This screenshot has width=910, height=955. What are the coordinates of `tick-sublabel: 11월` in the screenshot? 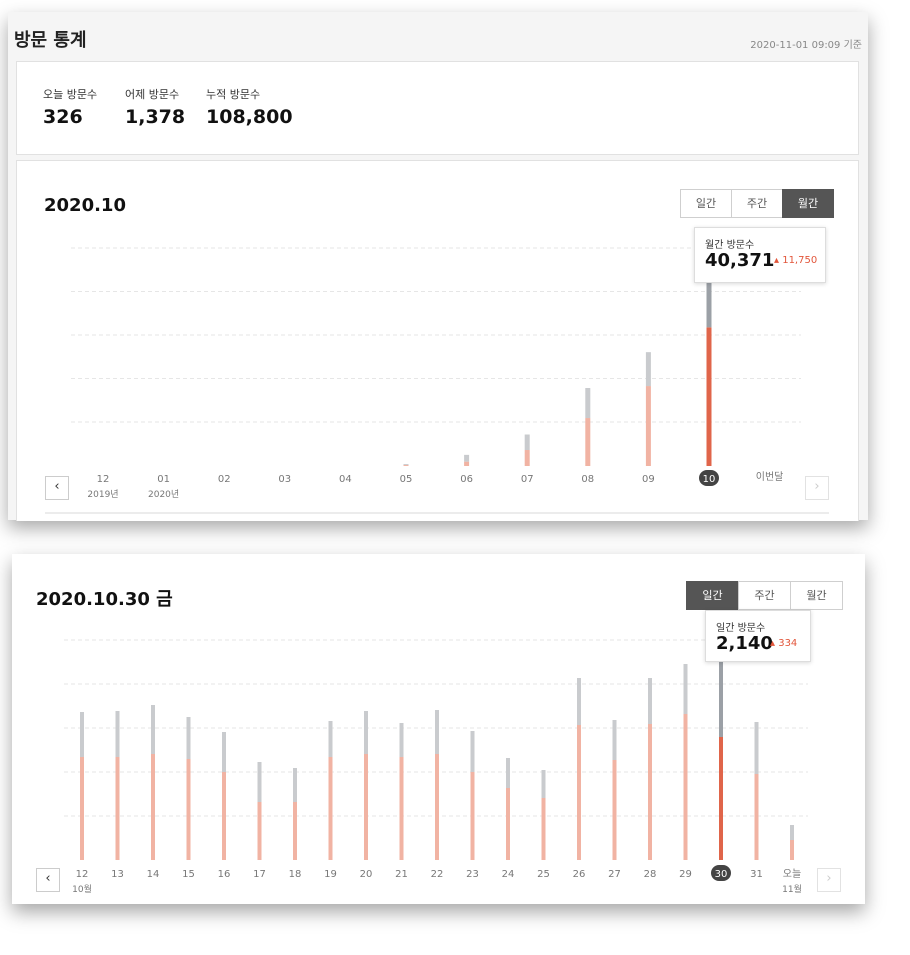 It's located at (792, 889).